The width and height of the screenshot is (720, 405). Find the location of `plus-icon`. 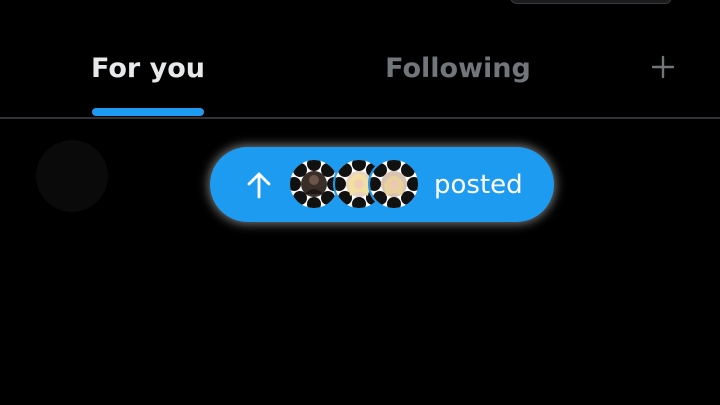

plus-icon is located at coordinates (663, 67).